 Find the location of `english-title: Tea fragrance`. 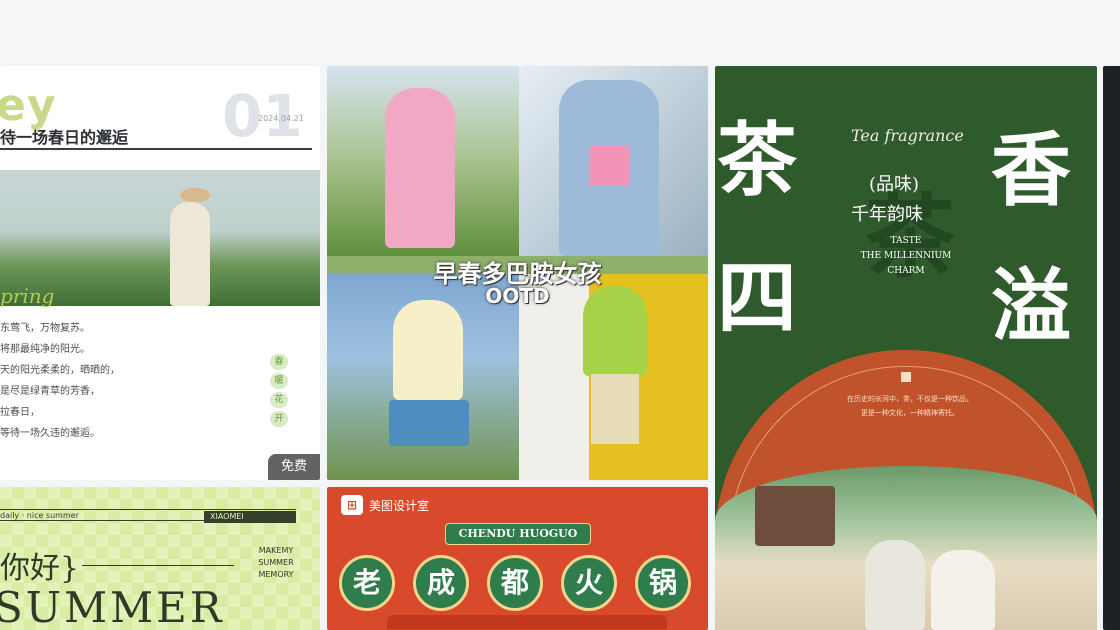

english-title: Tea fragrance is located at coordinates (907, 135).